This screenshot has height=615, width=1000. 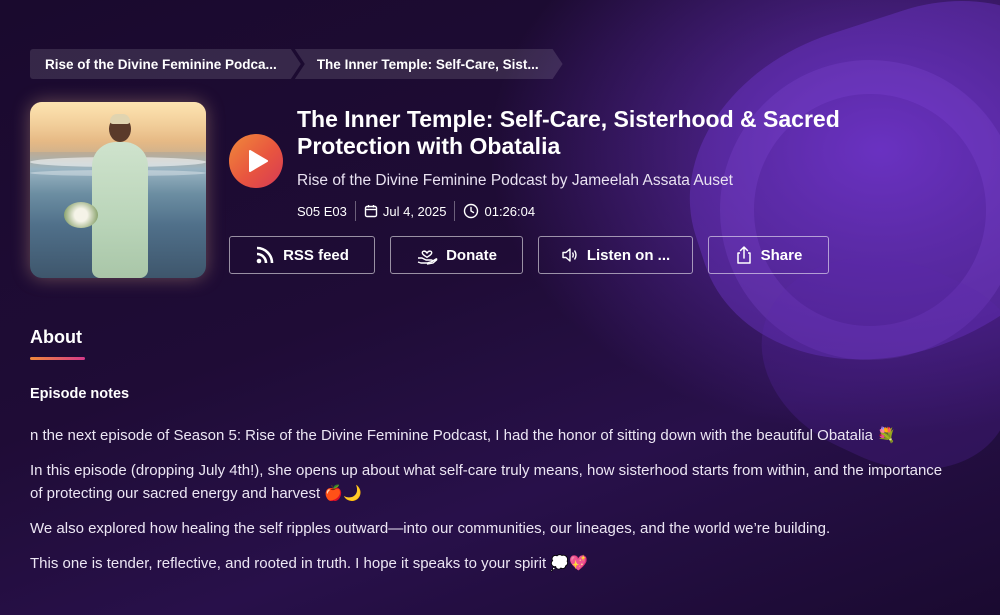 I want to click on donate-button: Donate, so click(x=456, y=255).